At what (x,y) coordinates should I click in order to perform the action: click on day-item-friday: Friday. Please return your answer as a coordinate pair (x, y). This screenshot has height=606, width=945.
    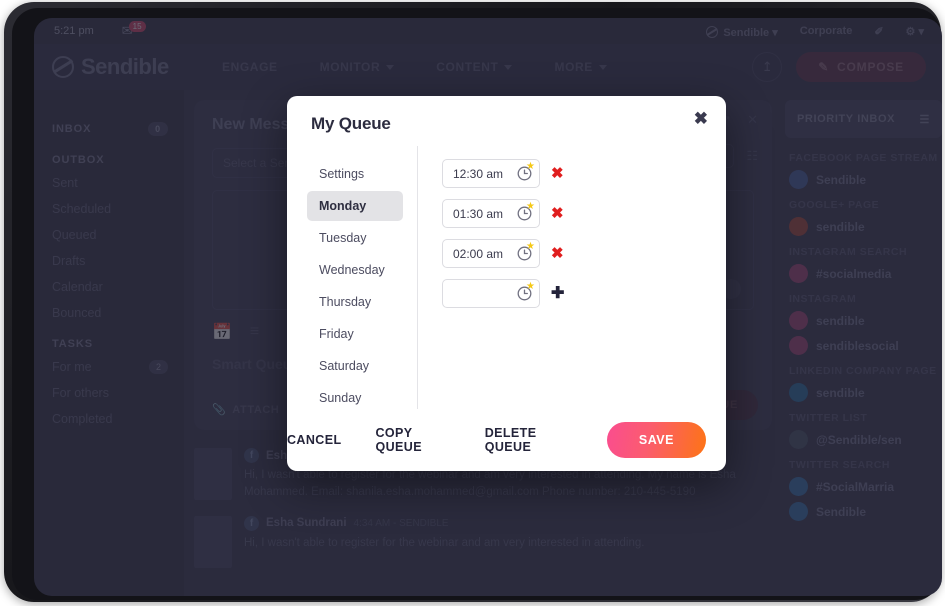
    Looking at the image, I should click on (355, 334).